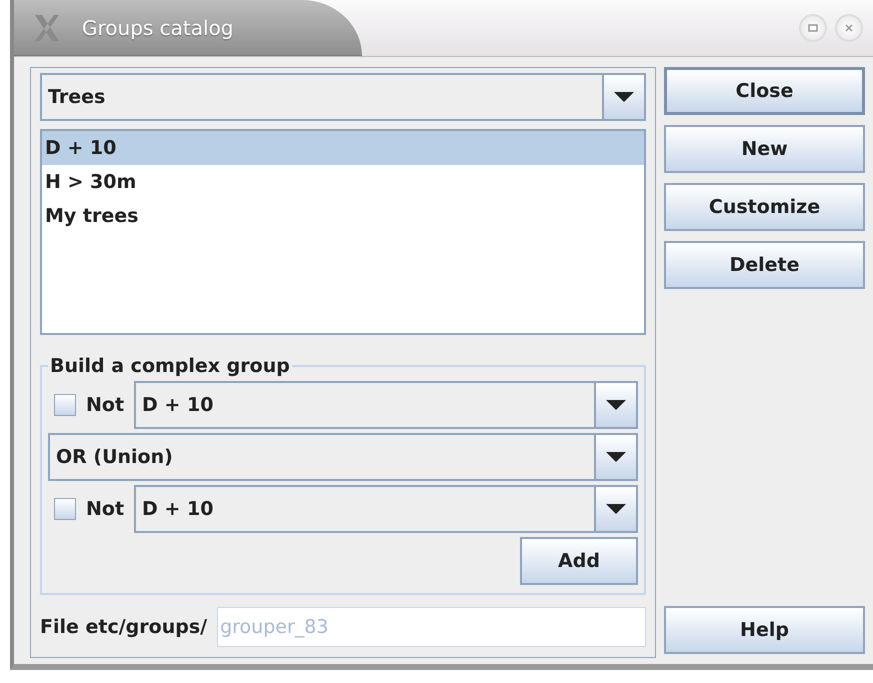 The height and width of the screenshot is (683, 873). I want to click on maximize-button, so click(813, 28).